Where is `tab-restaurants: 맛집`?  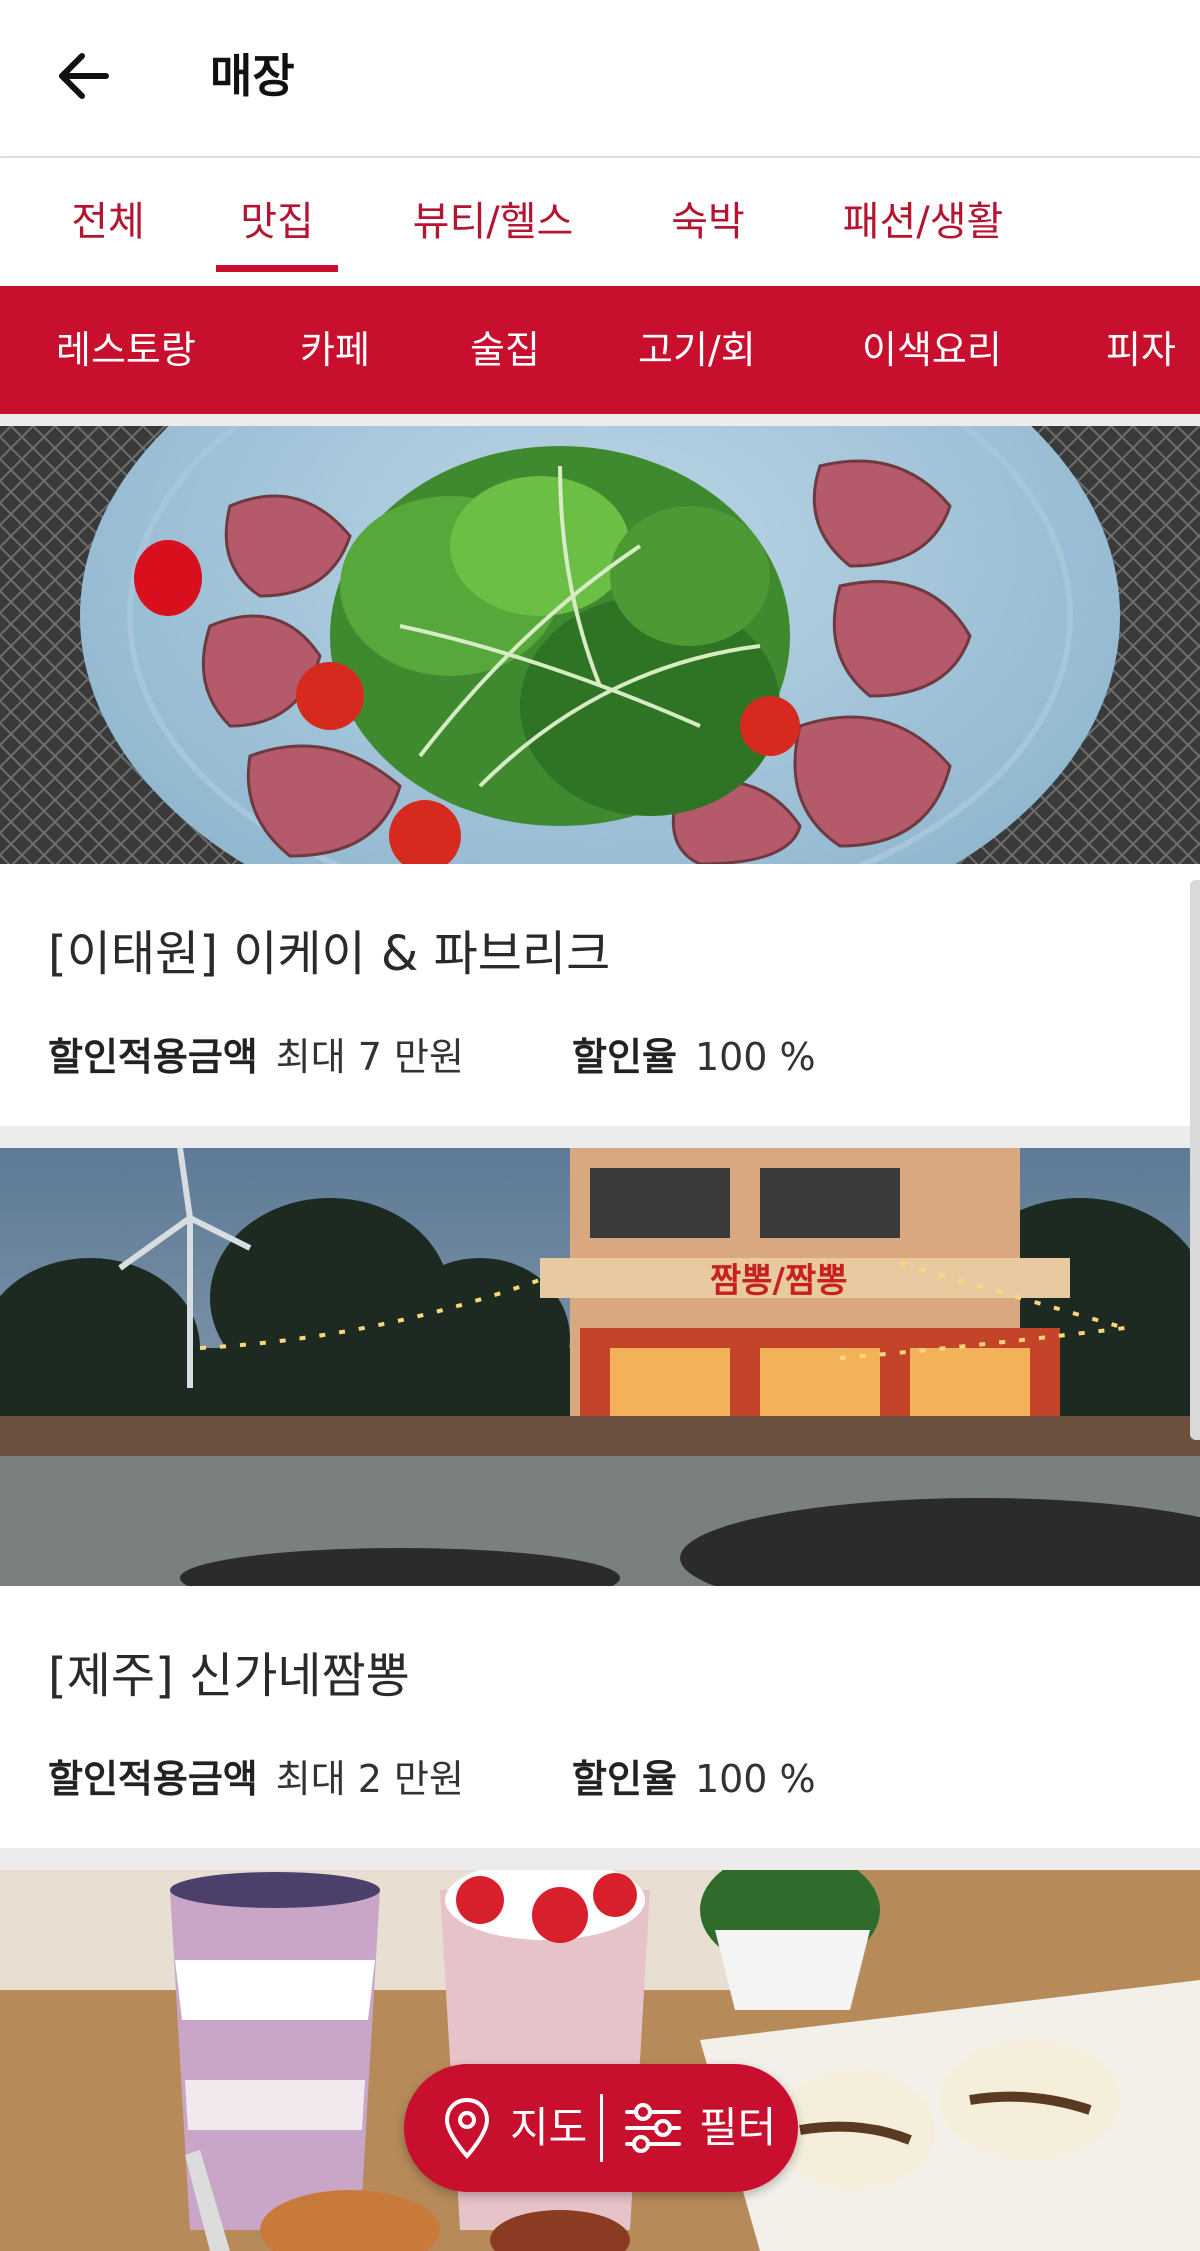
tab-restaurants: 맛집 is located at coordinates (277, 222).